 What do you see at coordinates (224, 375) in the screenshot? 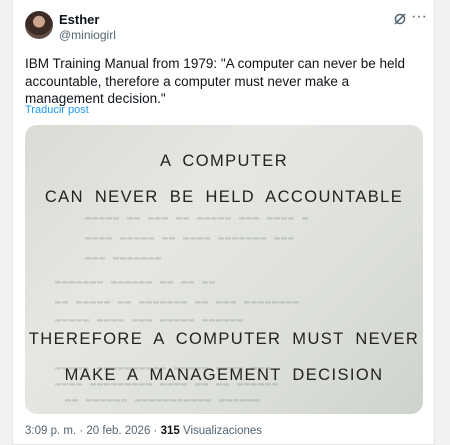
I see `memo-line-4: MAKE A MANAGEMENT DECISION` at bounding box center [224, 375].